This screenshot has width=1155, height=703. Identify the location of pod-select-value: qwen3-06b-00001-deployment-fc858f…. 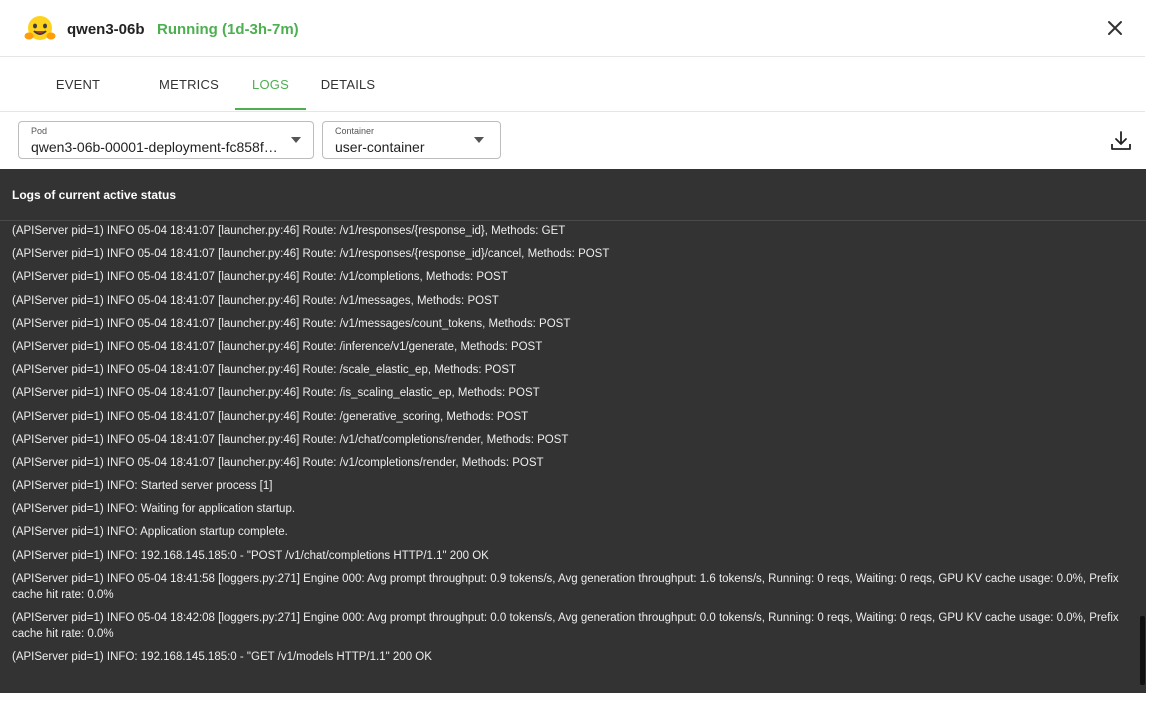
(154, 147).